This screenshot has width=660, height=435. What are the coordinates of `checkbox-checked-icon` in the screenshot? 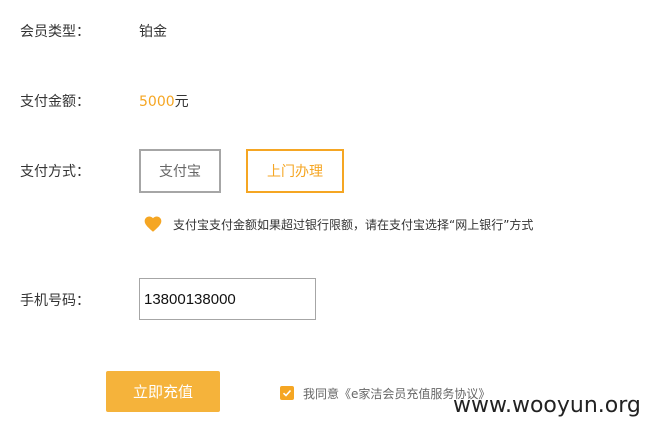 It's located at (287, 393).